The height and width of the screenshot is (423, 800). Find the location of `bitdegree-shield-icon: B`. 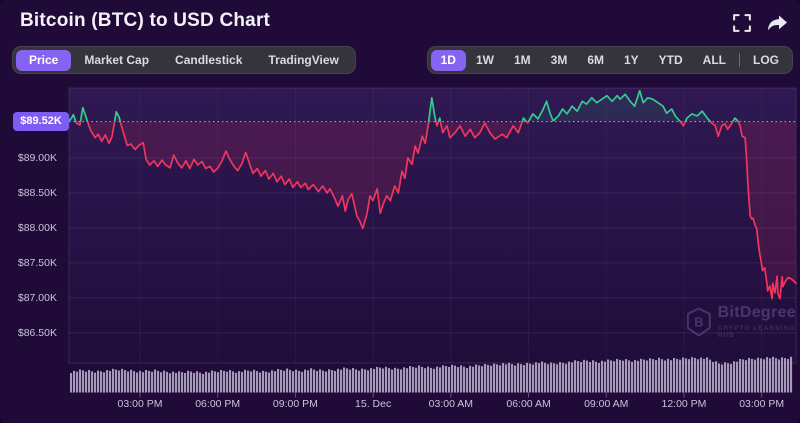

bitdegree-shield-icon: B is located at coordinates (699, 321).